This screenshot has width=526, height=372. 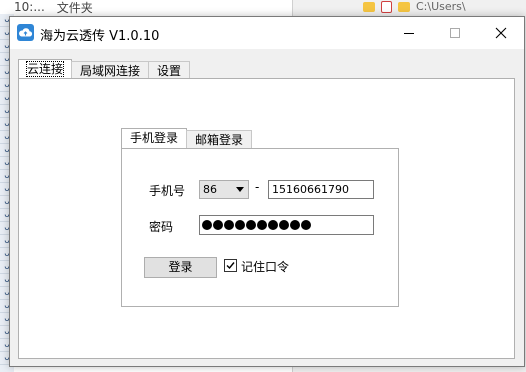 I want to click on login-tab-strip: 手机登录 邮箱登录, so click(x=187, y=138).